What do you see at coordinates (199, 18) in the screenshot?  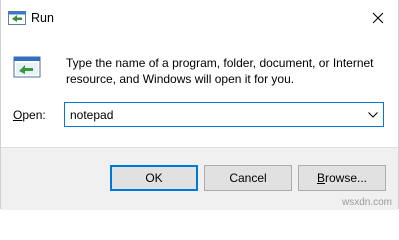 I see `title-bar: Run` at bounding box center [199, 18].